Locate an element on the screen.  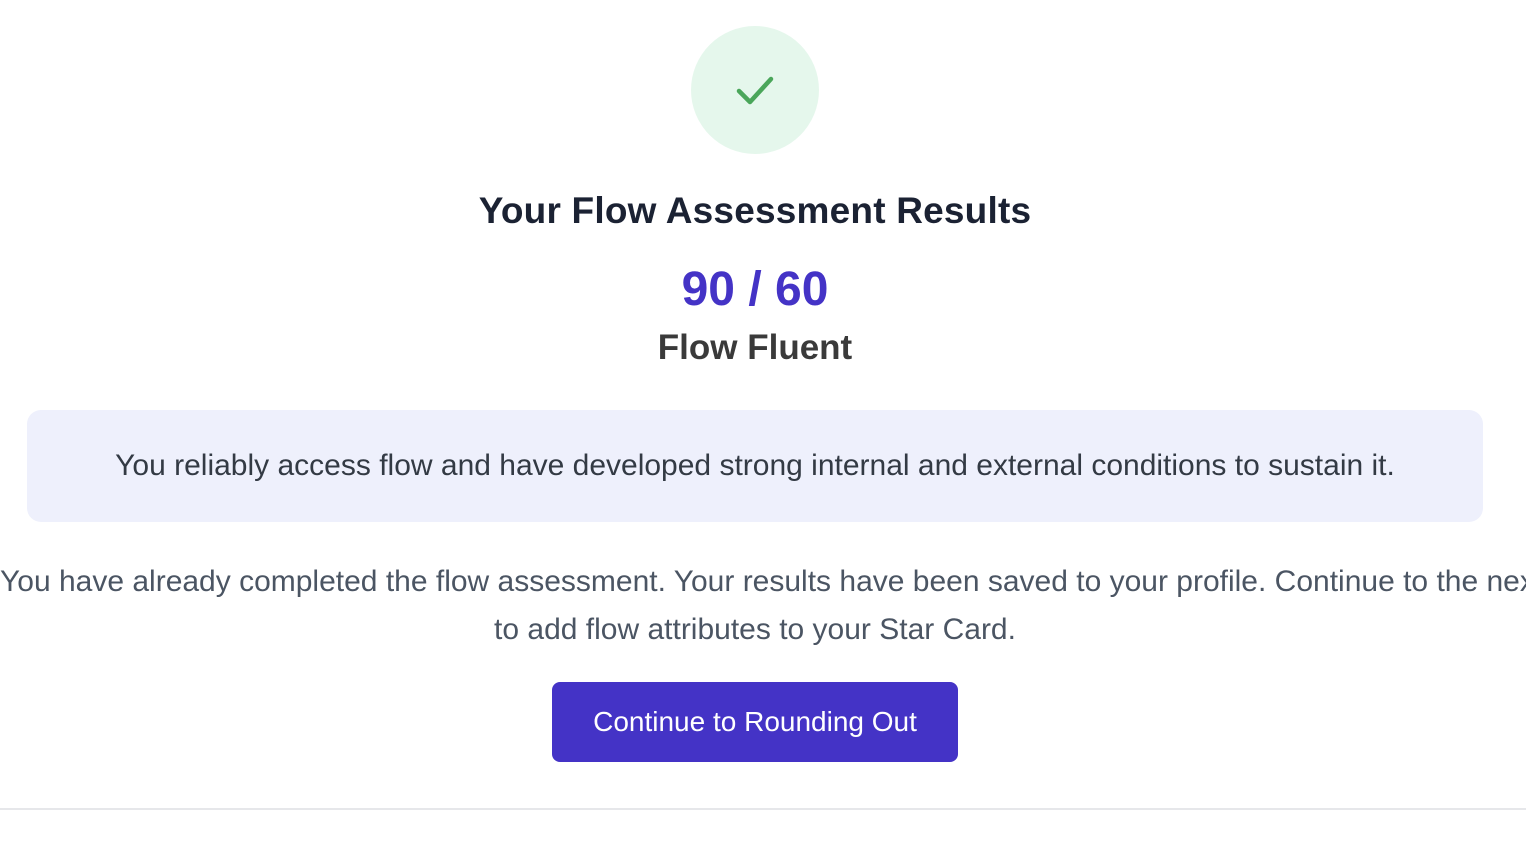
continue-to-rounding-out-button: Continue to Rounding Out is located at coordinates (755, 722).